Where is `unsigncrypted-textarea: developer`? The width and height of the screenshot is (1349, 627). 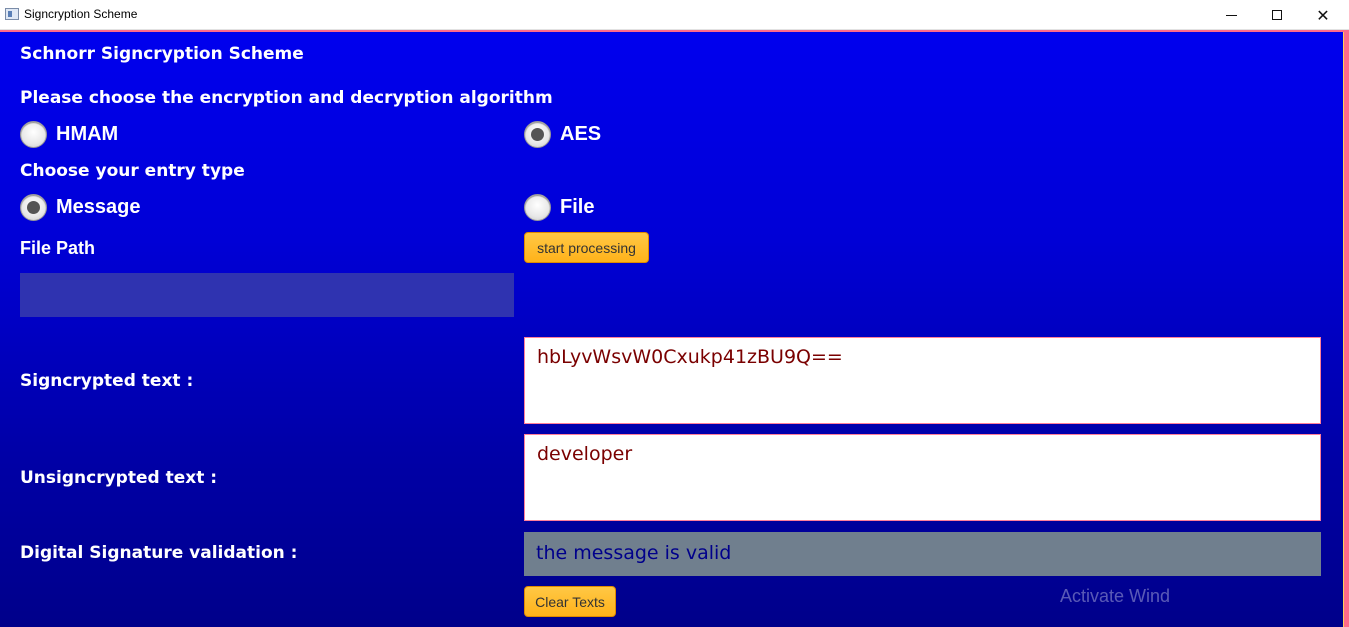 unsigncrypted-textarea: developer is located at coordinates (922, 477).